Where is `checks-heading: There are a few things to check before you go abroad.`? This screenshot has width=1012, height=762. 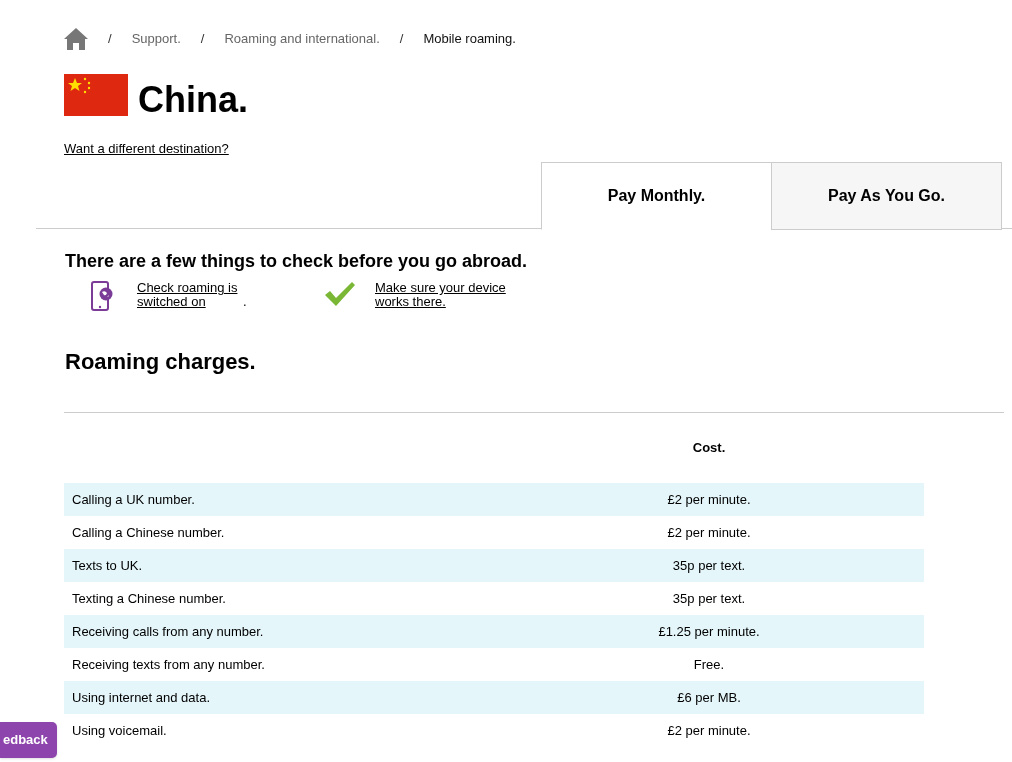 checks-heading: There are a few things to check before you go abroad. is located at coordinates (297, 261).